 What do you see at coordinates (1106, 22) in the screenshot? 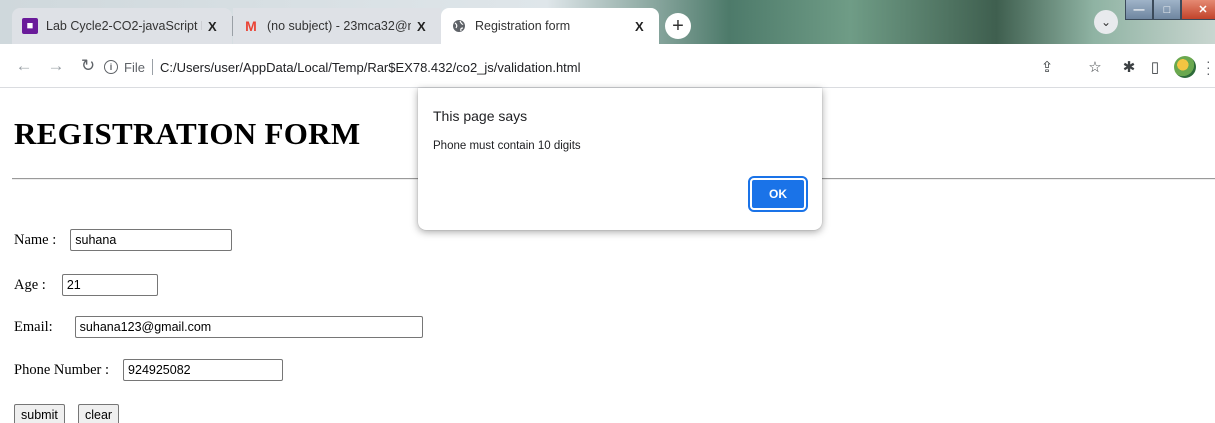
I see `tab-search-icon: ⌄` at bounding box center [1106, 22].